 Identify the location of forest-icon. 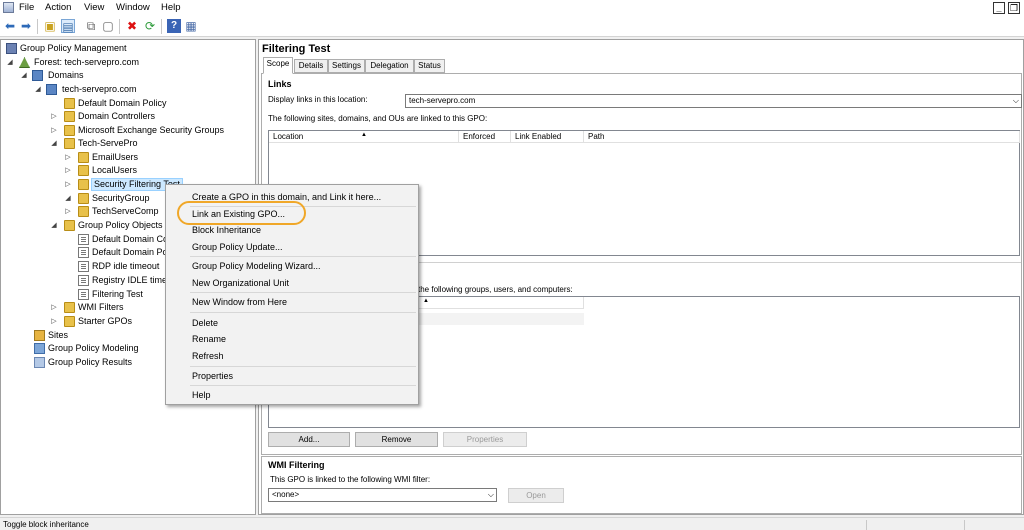
(24, 62).